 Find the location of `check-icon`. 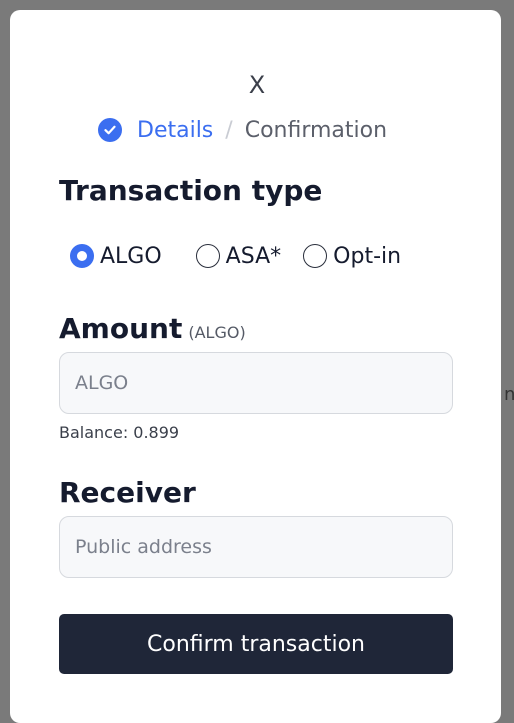

check-icon is located at coordinates (110, 130).